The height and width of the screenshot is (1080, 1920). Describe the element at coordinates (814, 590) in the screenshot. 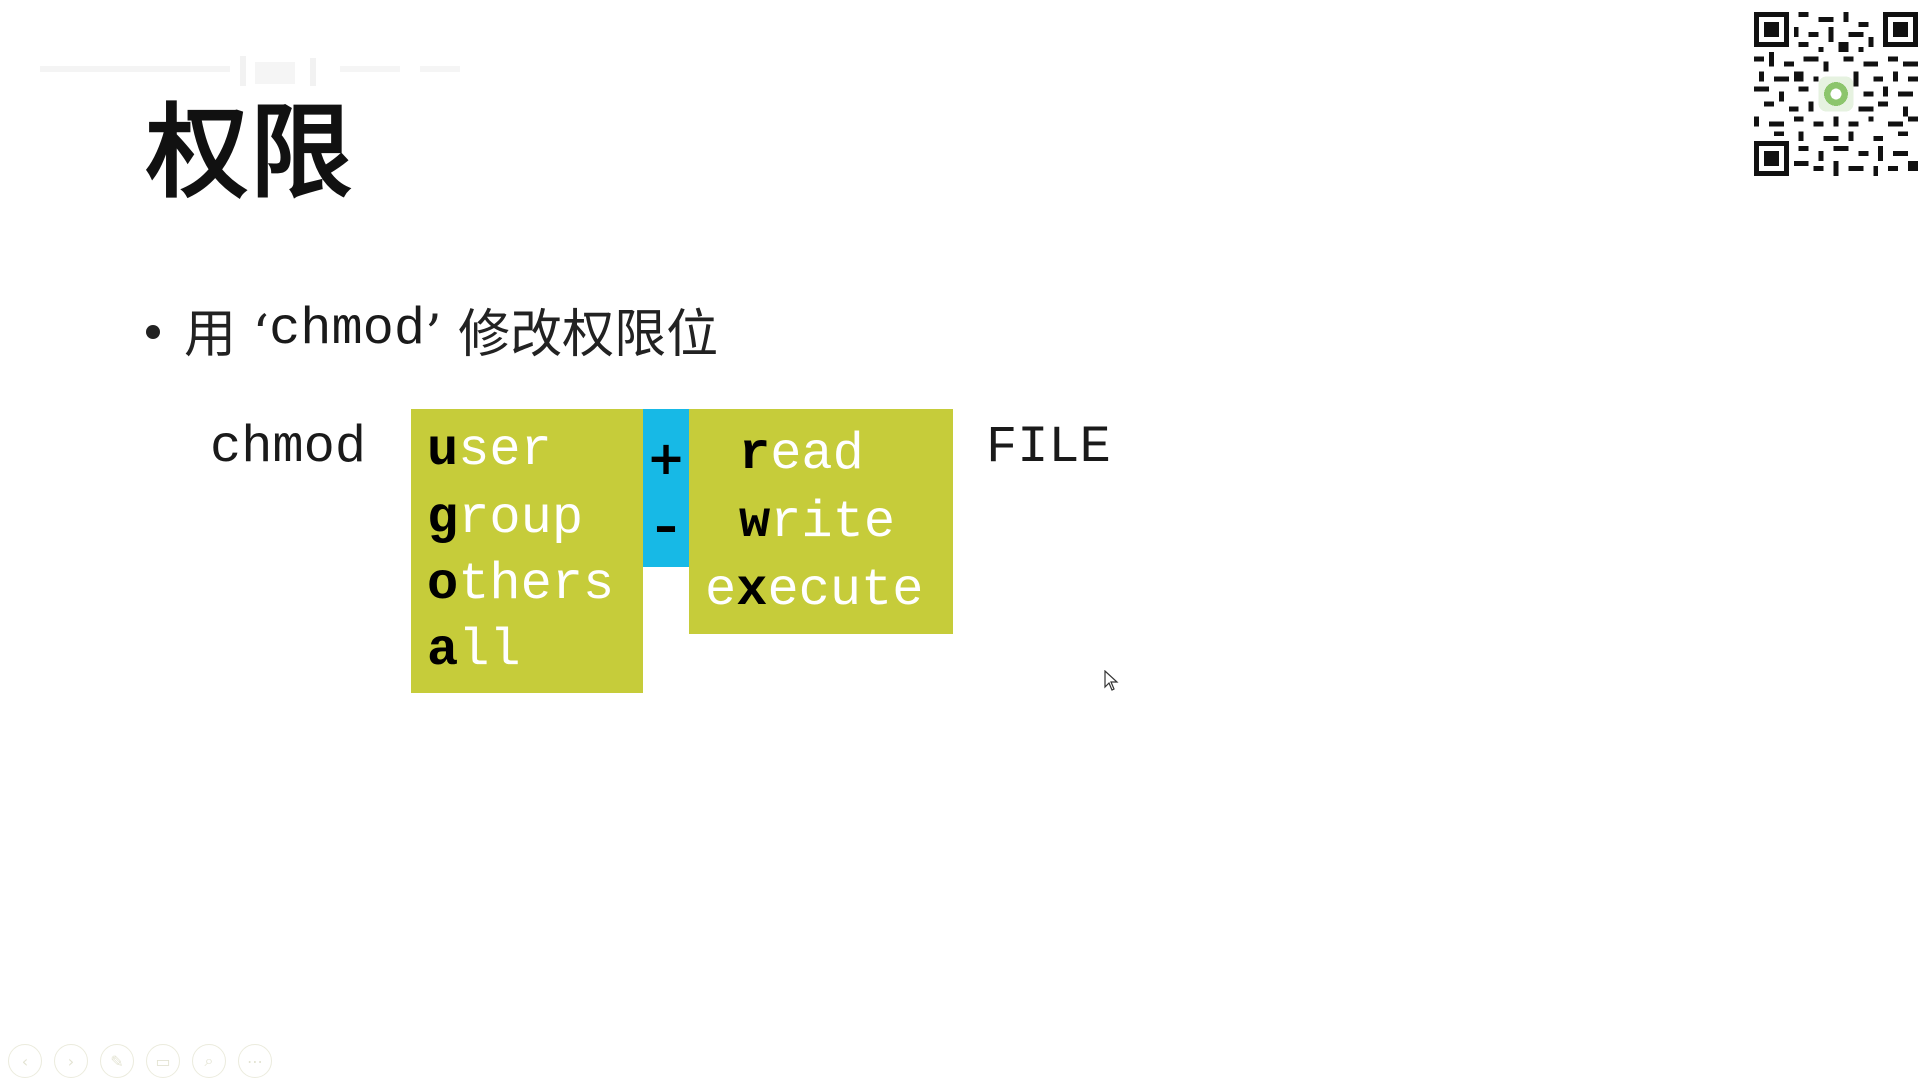

I see `perm-execute: execute` at that location.